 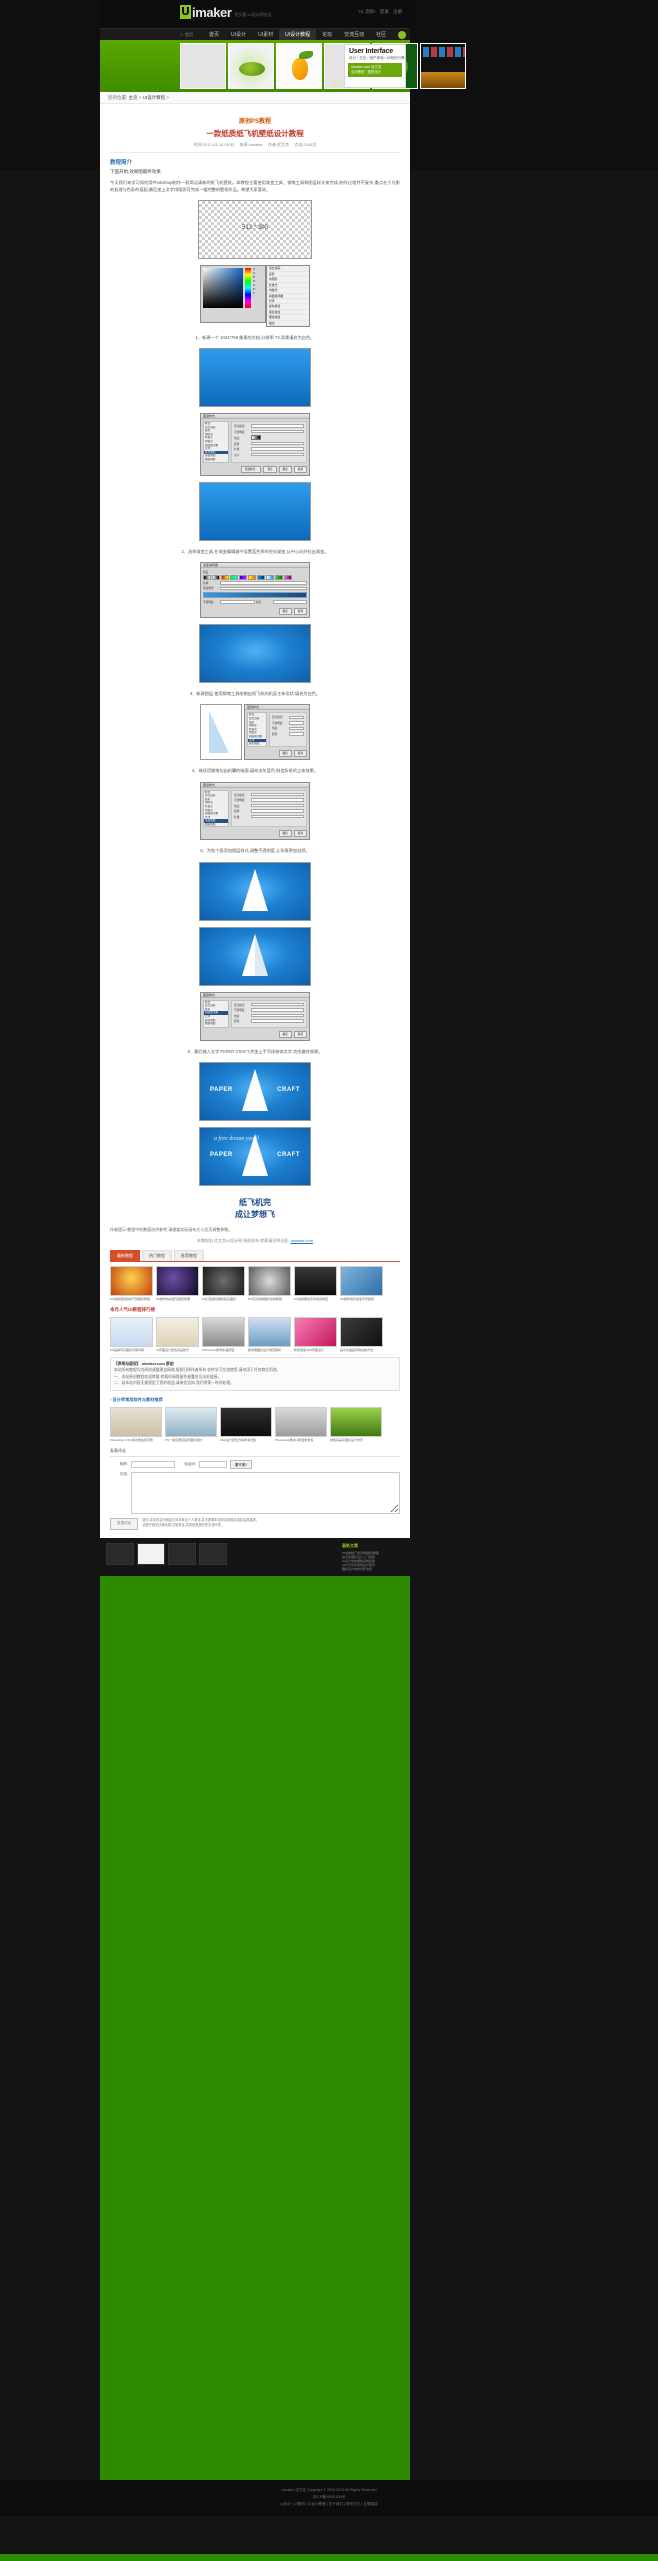 What do you see at coordinates (300, 1034) in the screenshot?
I see `d4-cancel-button: 取消` at bounding box center [300, 1034].